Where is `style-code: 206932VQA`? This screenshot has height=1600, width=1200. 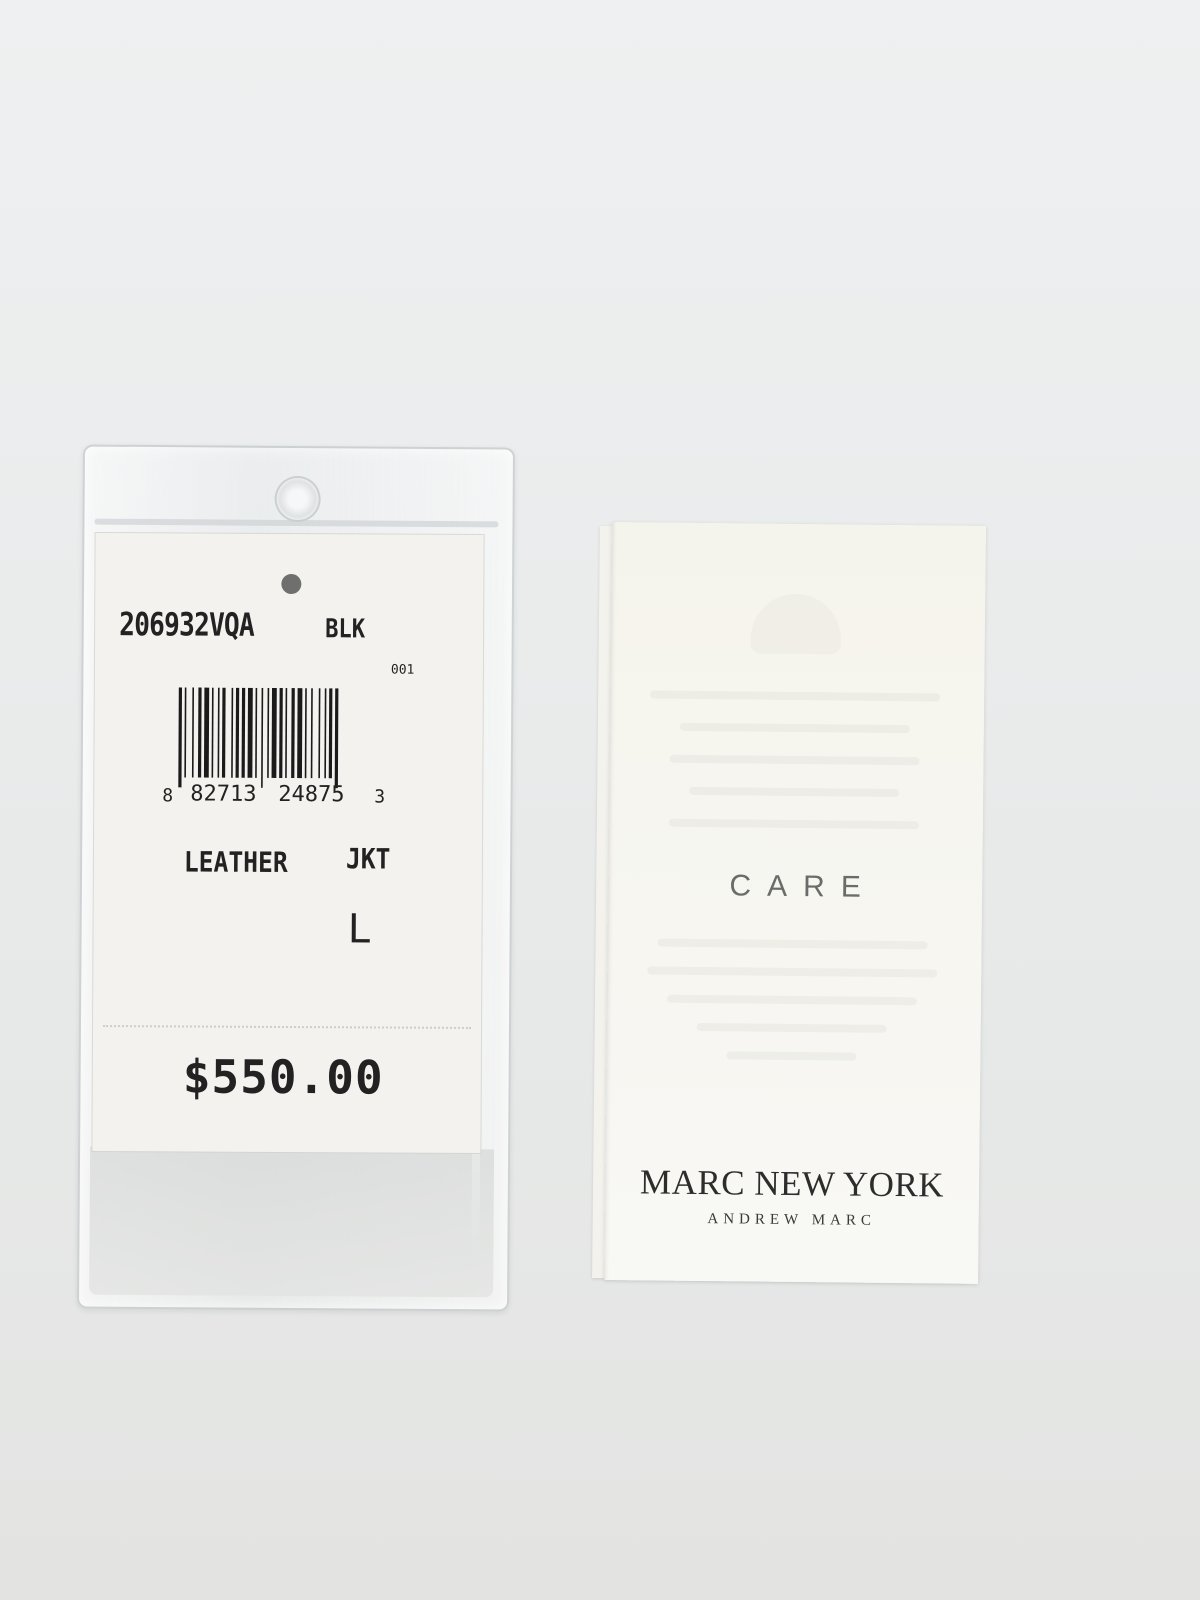 style-code: 206932VQA is located at coordinates (187, 624).